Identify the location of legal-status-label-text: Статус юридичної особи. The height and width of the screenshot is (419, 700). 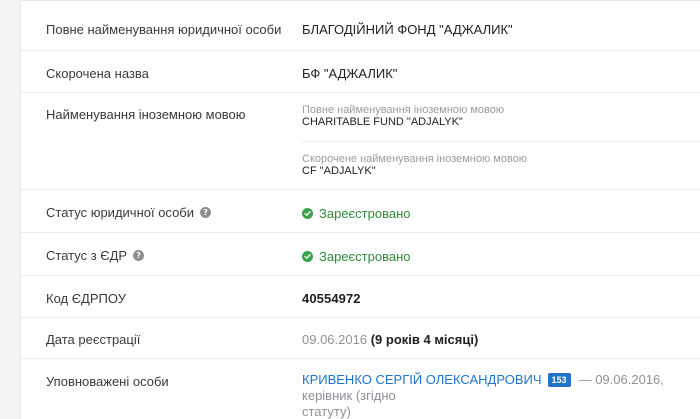
(120, 212).